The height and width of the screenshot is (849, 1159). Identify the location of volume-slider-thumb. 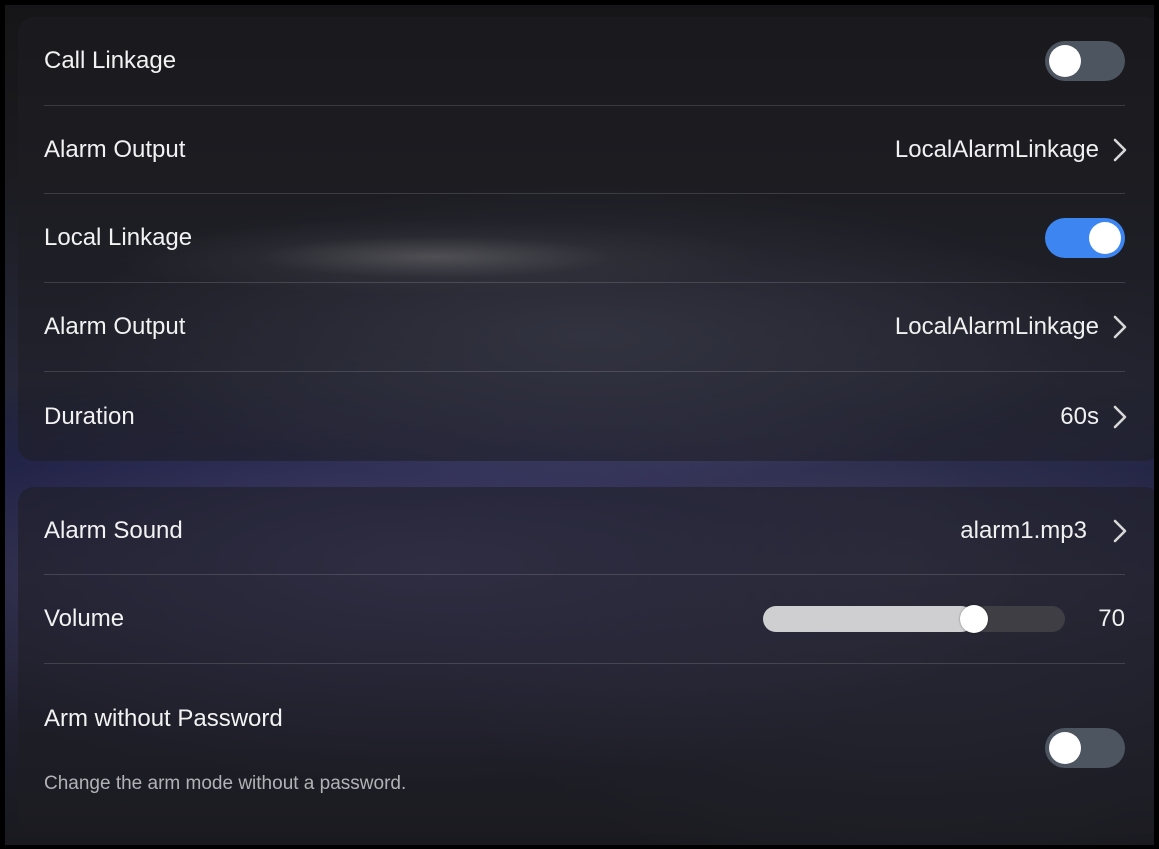
(974, 619).